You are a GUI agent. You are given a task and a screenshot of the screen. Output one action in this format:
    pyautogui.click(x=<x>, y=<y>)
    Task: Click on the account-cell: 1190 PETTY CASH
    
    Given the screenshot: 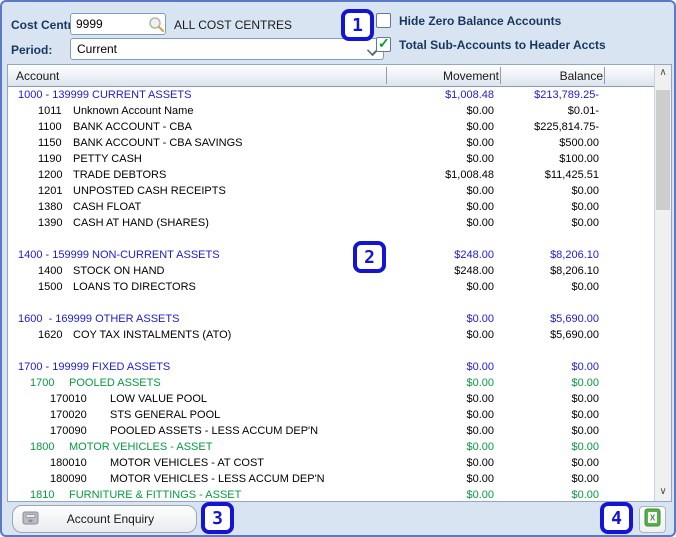 What is the action you would take?
    pyautogui.click(x=197, y=159)
    